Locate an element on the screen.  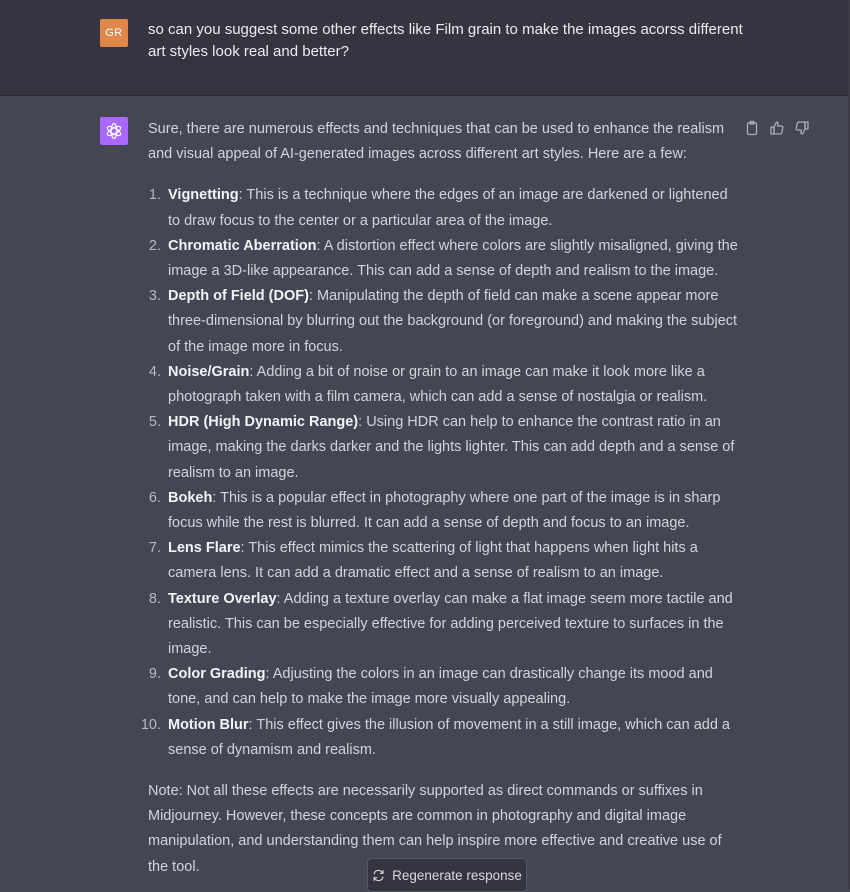
list-item-number: 7. is located at coordinates (154, 548).